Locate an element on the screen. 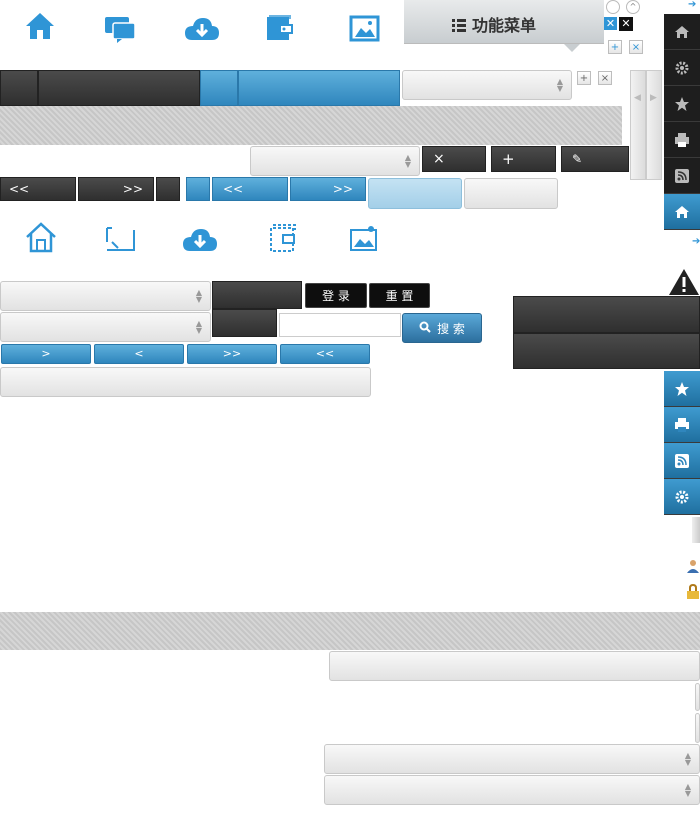 The width and height of the screenshot is (700, 830). rss-tile is located at coordinates (682, 176).